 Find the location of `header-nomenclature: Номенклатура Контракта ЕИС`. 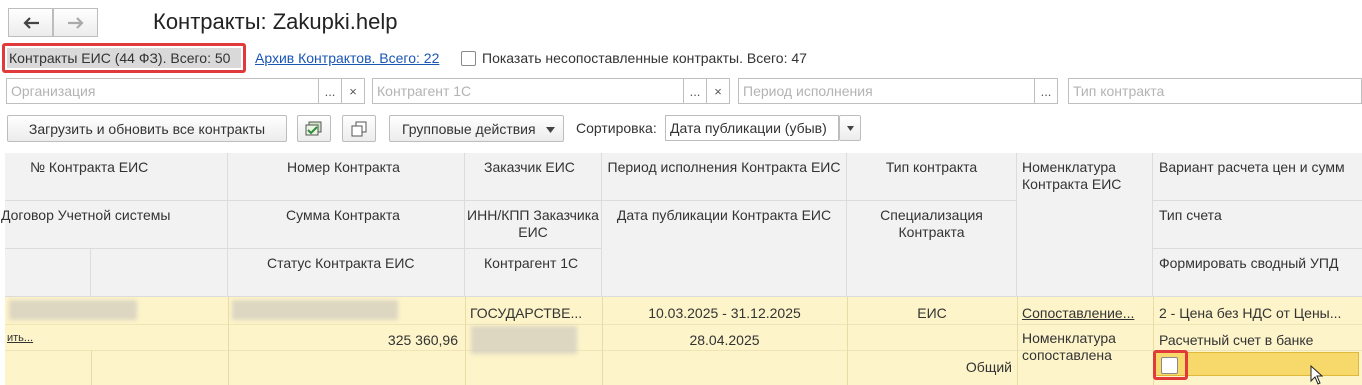

header-nomenclature: Номенклатура Контракта ЕИС is located at coordinates (1072, 175).